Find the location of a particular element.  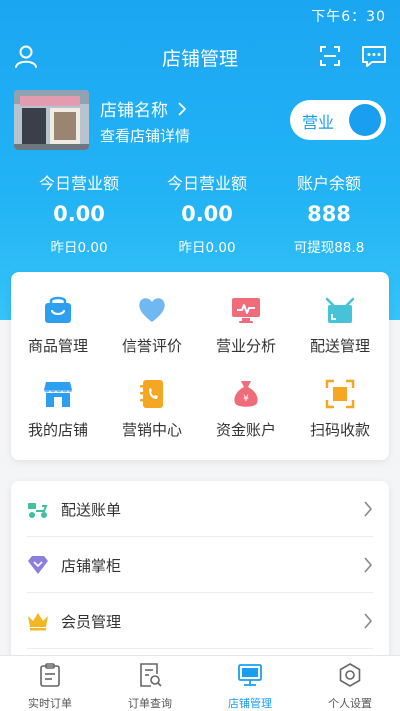

grid-item-my-shop: 我的店铺 is located at coordinates (58, 397).